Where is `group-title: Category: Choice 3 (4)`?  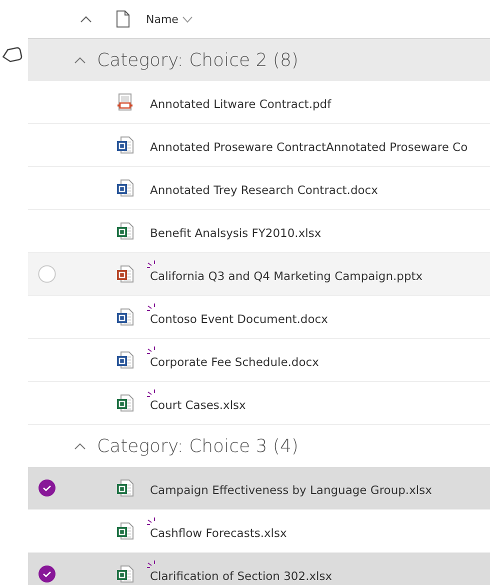 group-title: Category: Choice 3 (4) is located at coordinates (197, 446).